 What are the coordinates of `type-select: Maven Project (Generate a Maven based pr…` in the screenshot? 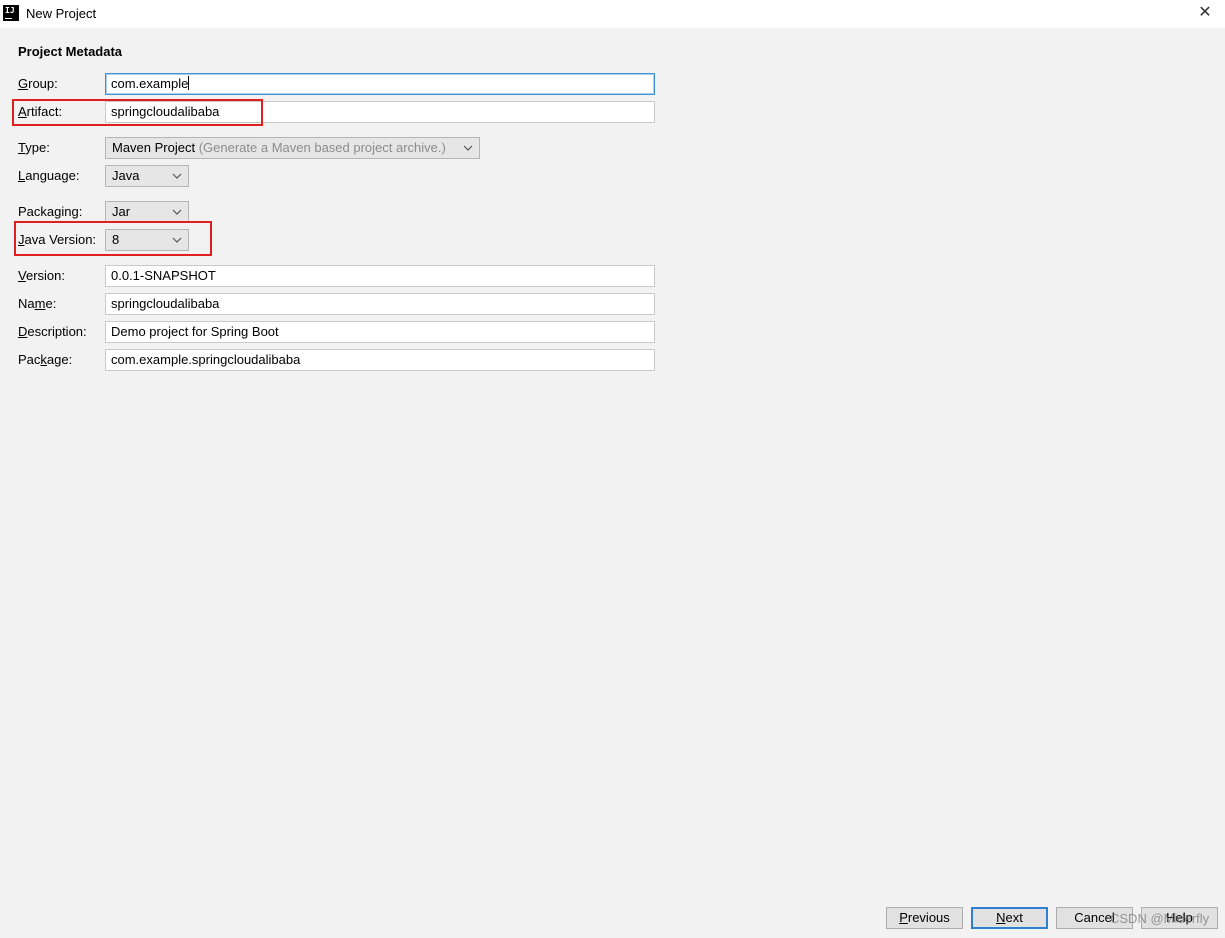 It's located at (292, 148).